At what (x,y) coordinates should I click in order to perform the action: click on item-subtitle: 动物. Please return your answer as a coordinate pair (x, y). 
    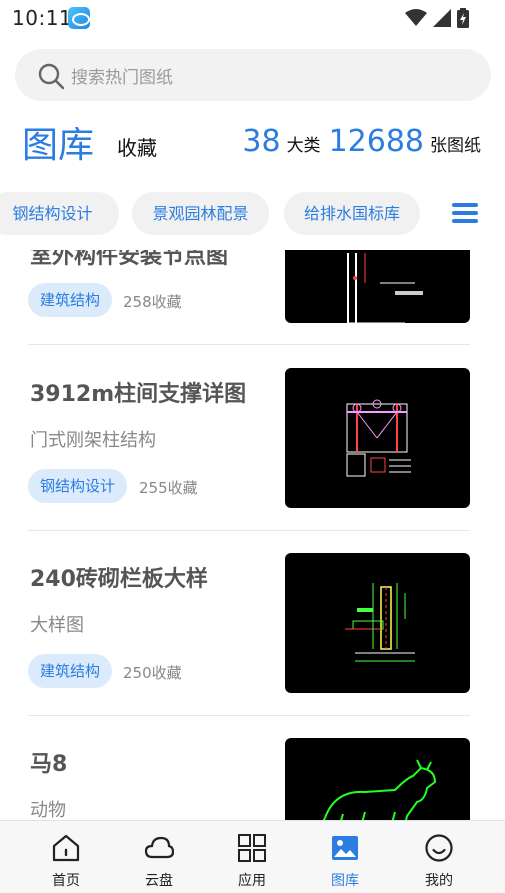
    Looking at the image, I should click on (48, 810).